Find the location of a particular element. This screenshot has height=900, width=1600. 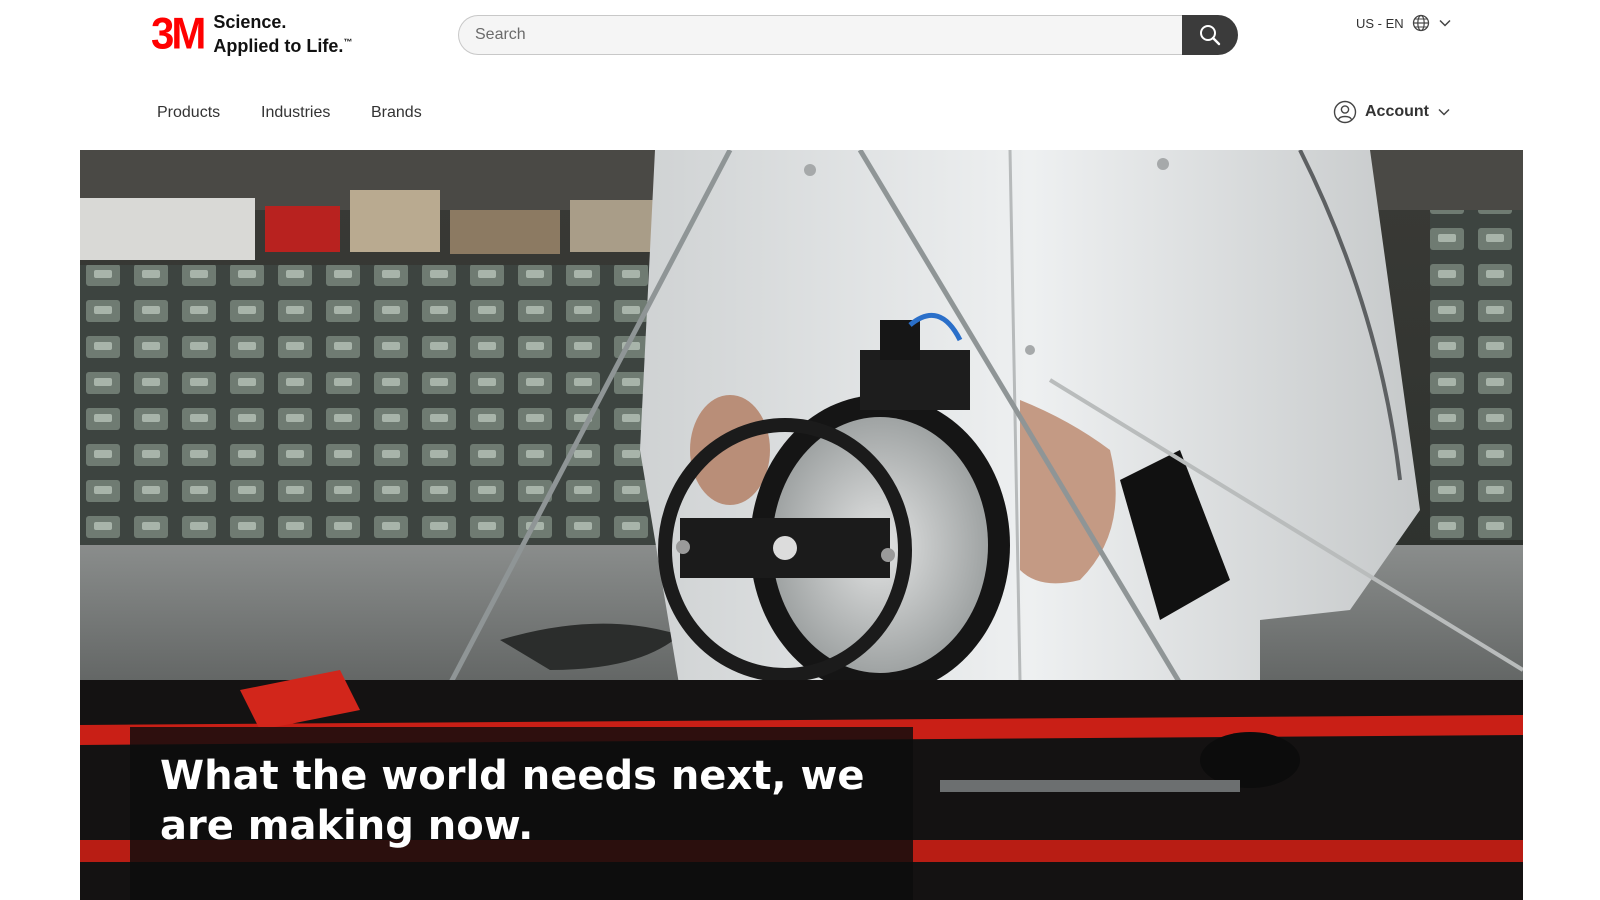

nav-item-industries: Industries is located at coordinates (295, 113).